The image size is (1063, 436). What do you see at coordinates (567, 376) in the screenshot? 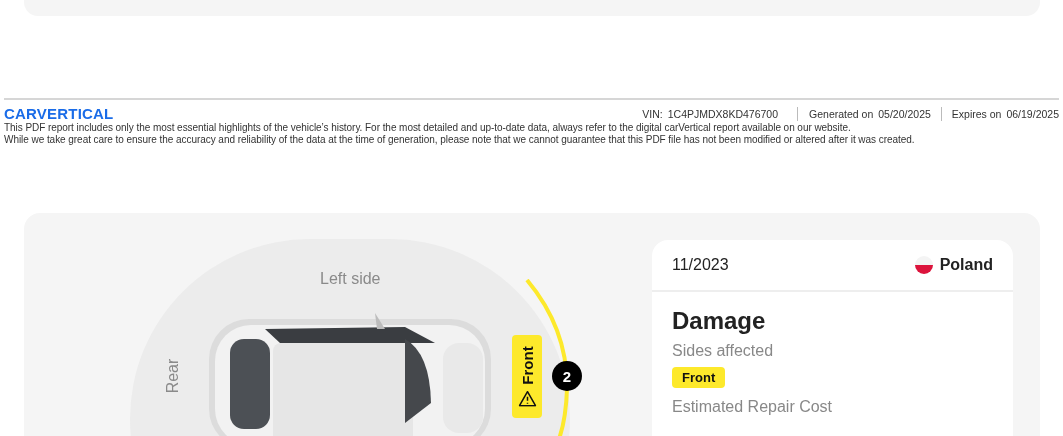
I see `damage-count: 2` at bounding box center [567, 376].